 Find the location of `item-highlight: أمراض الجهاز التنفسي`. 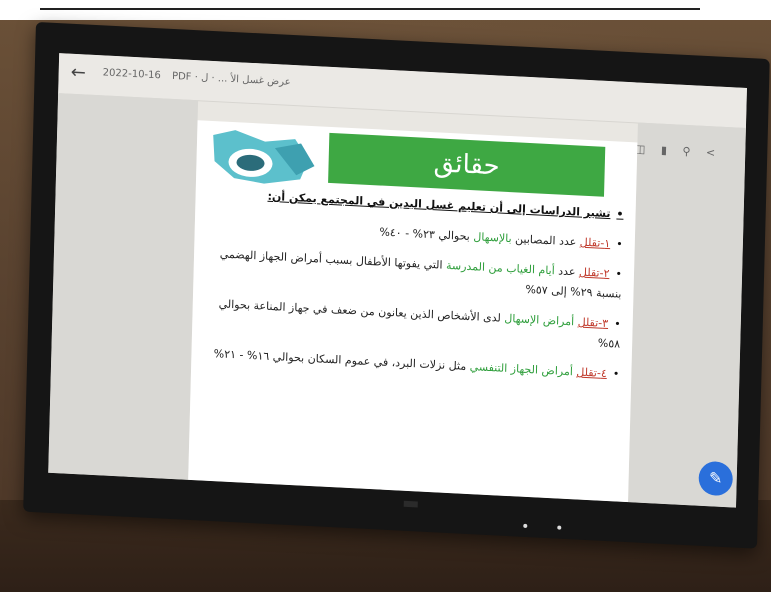

item-highlight: أمراض الجهاز التنفسي is located at coordinates (521, 369).